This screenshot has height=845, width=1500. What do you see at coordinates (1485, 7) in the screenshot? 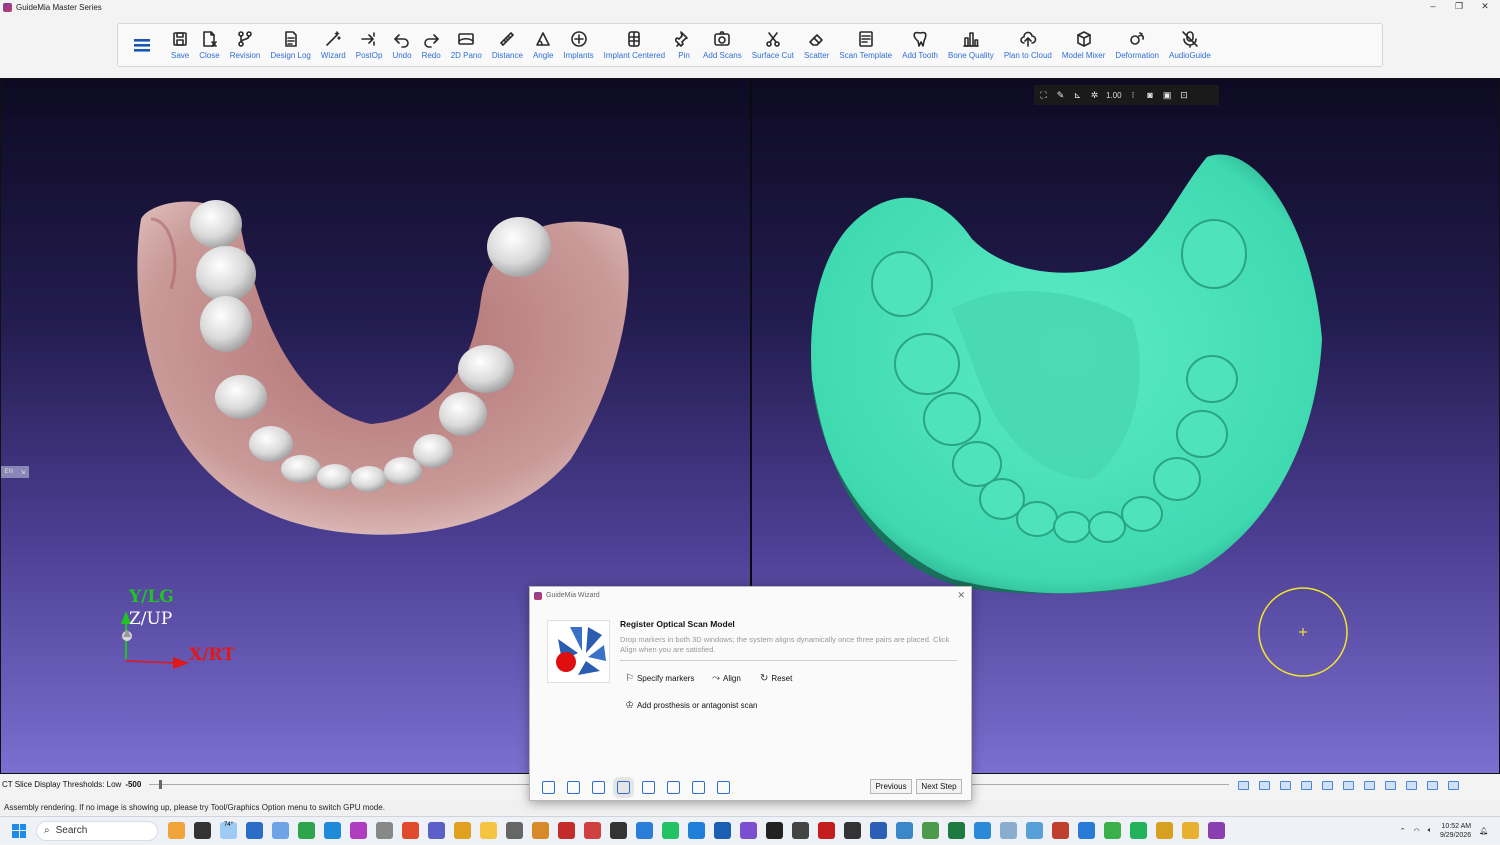
I see `window-close-button: ✕` at bounding box center [1485, 7].